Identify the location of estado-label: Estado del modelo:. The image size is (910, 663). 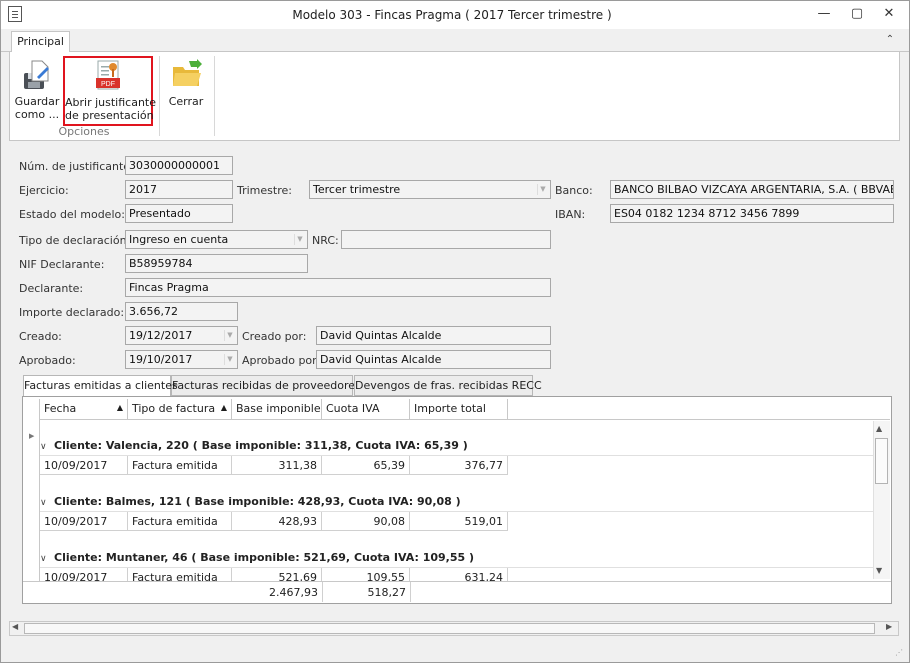
(72, 214).